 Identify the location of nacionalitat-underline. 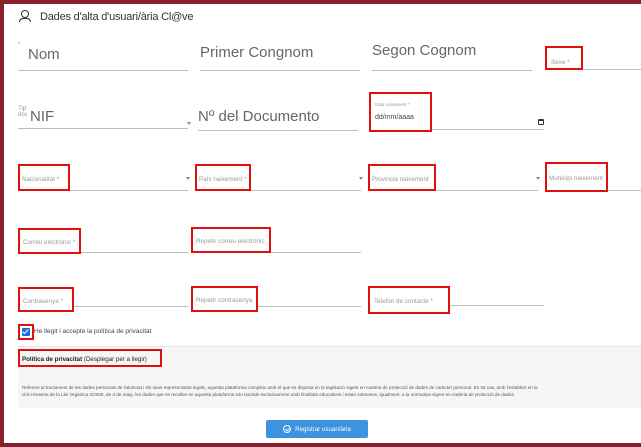
(129, 190).